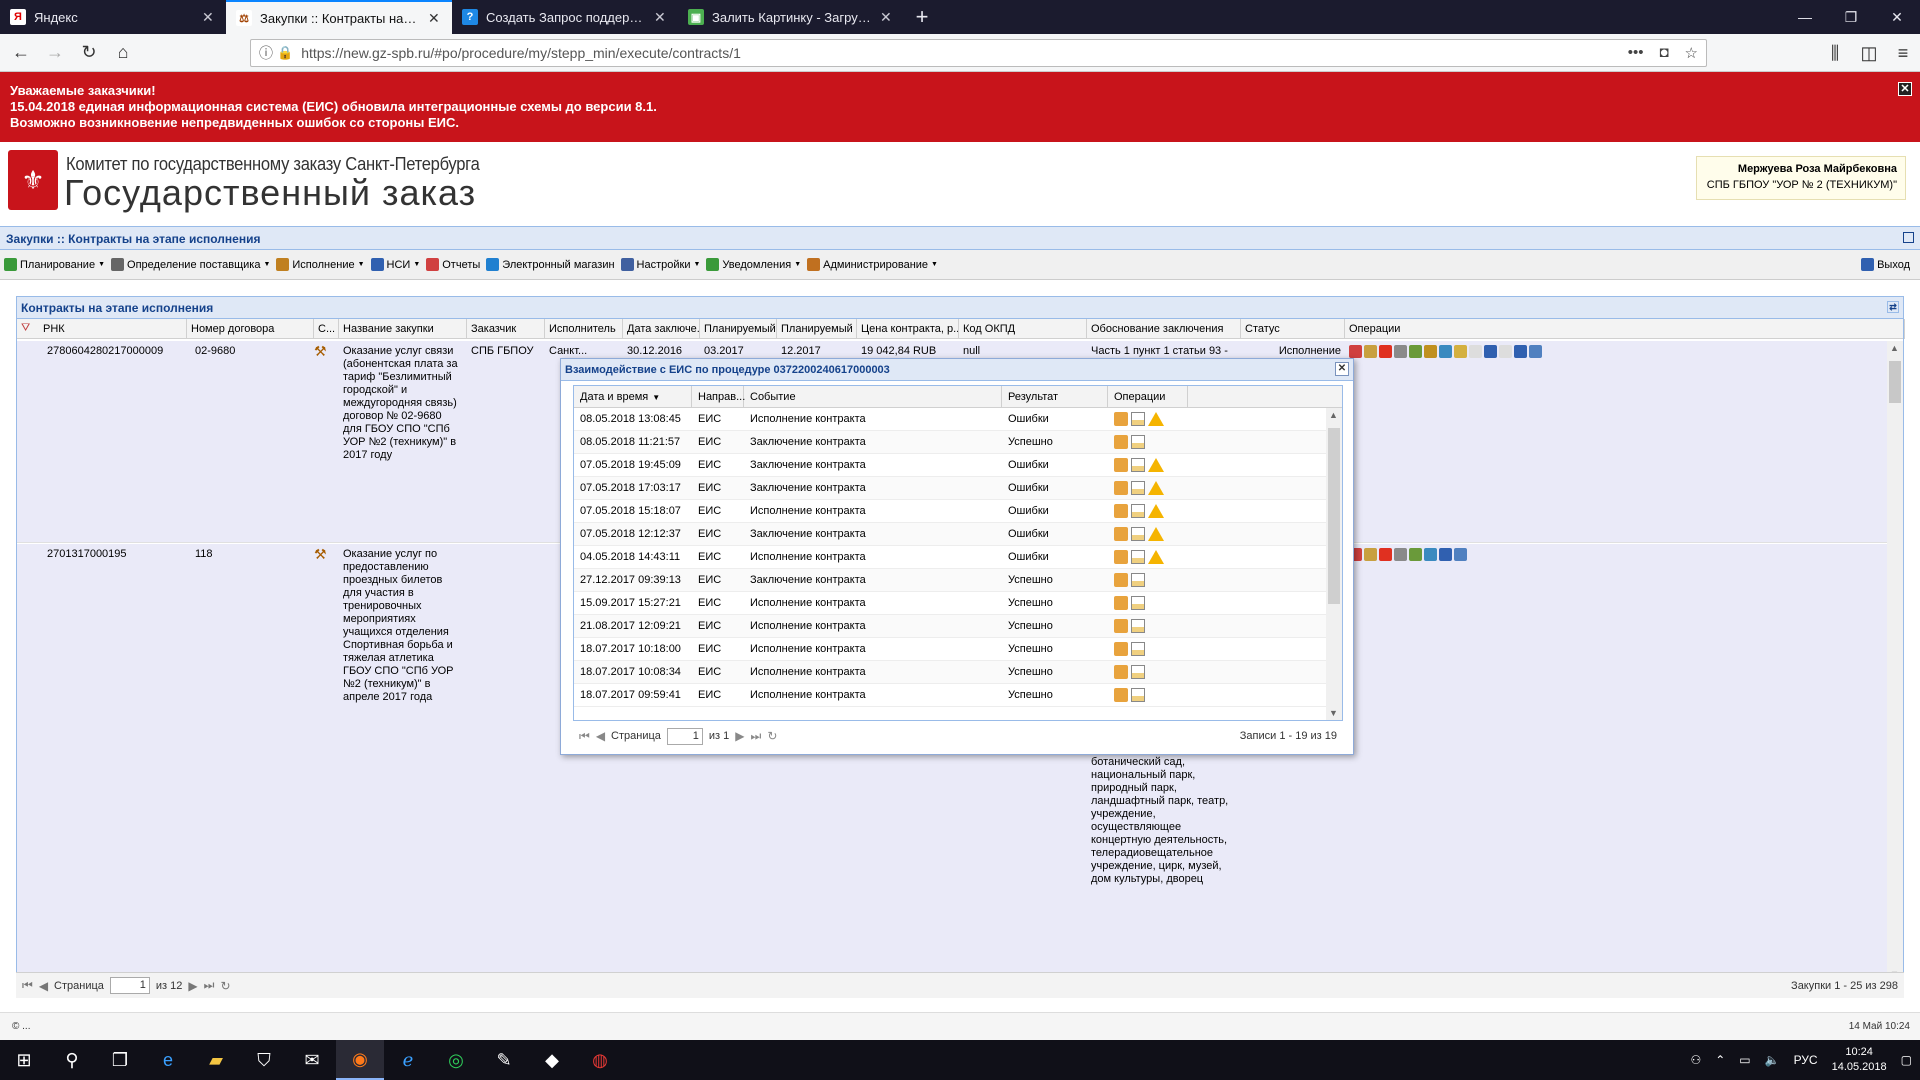  I want to click on browser-tab: Я Яндекс ✕, so click(113, 17).